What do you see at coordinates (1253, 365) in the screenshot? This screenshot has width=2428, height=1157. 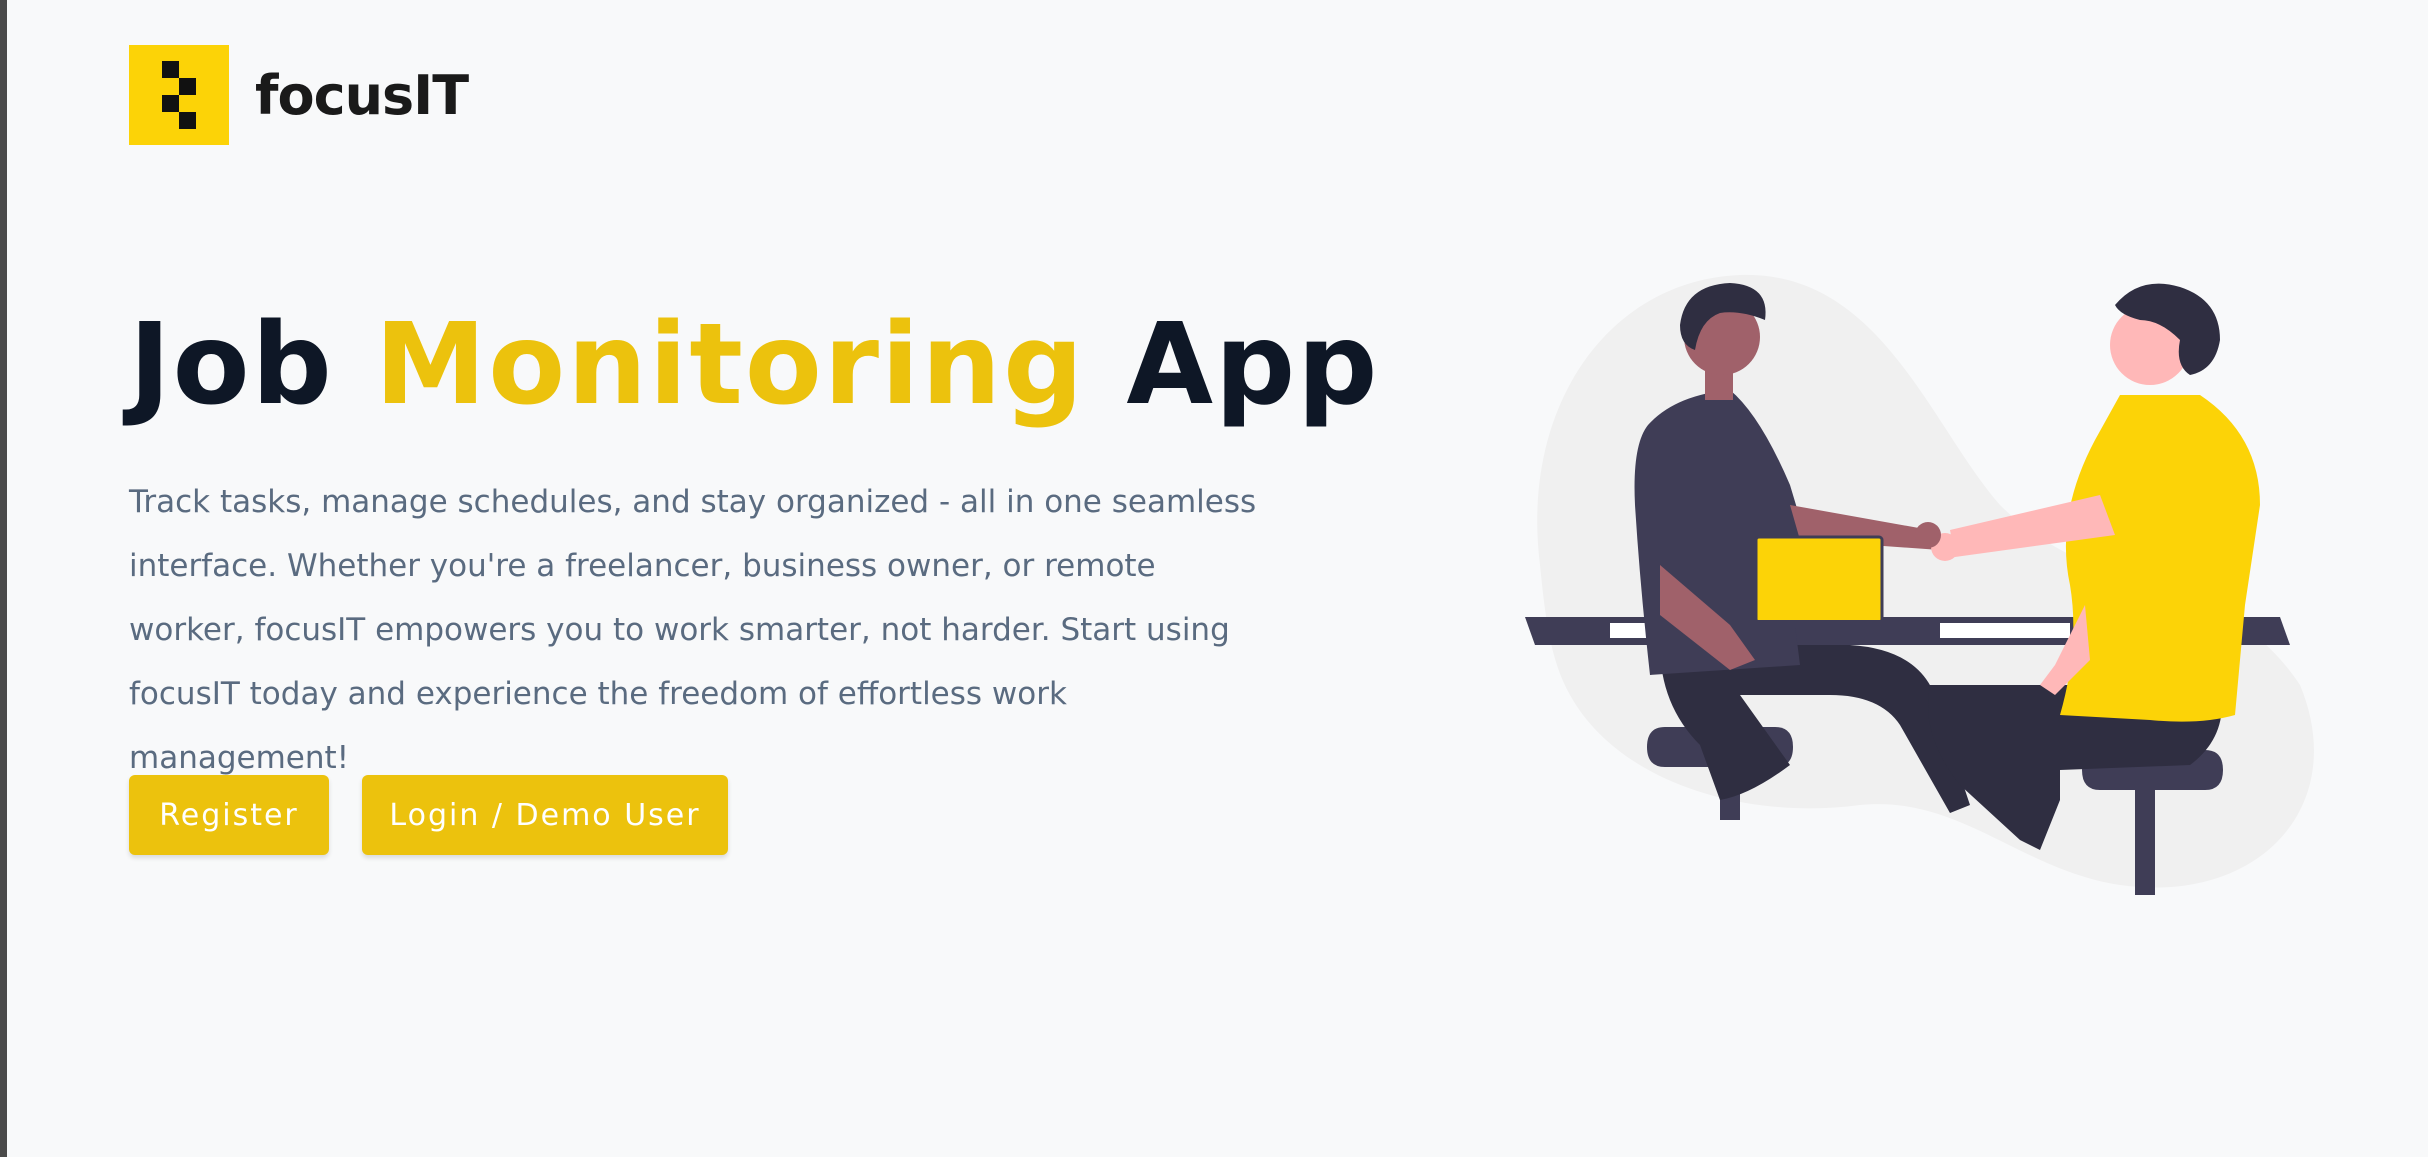 I see `title-part2: App` at bounding box center [1253, 365].